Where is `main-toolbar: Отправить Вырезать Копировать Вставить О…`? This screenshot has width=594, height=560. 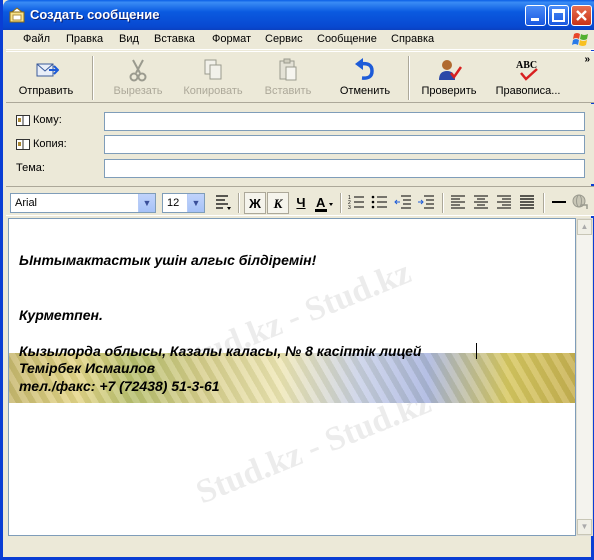
main-toolbar: Отправить Вырезать Копировать Вставить О… is located at coordinates (300, 77).